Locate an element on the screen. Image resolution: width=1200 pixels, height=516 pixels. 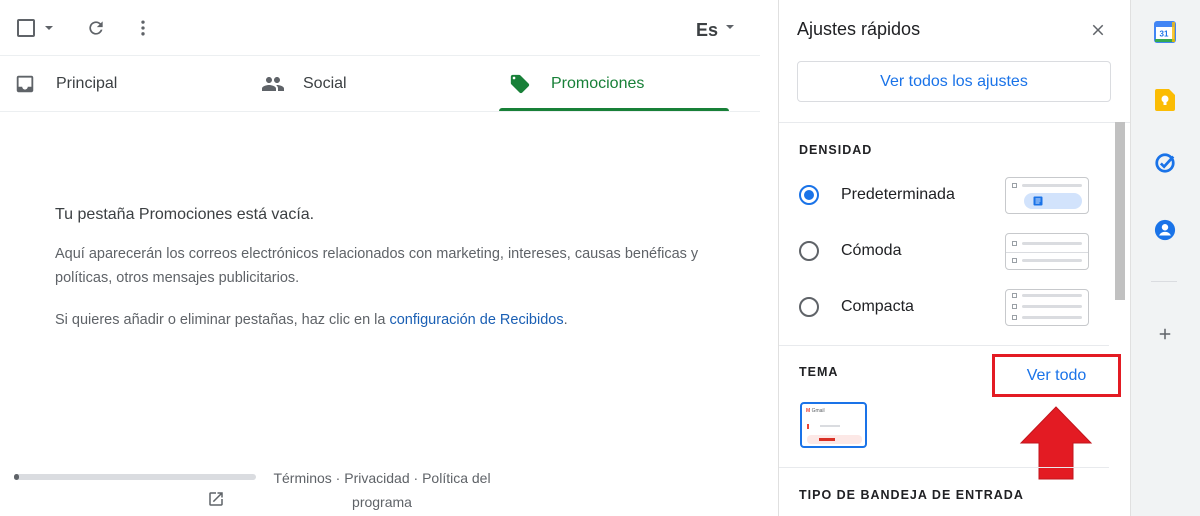
select-all-checkbox is located at coordinates (26, 28).